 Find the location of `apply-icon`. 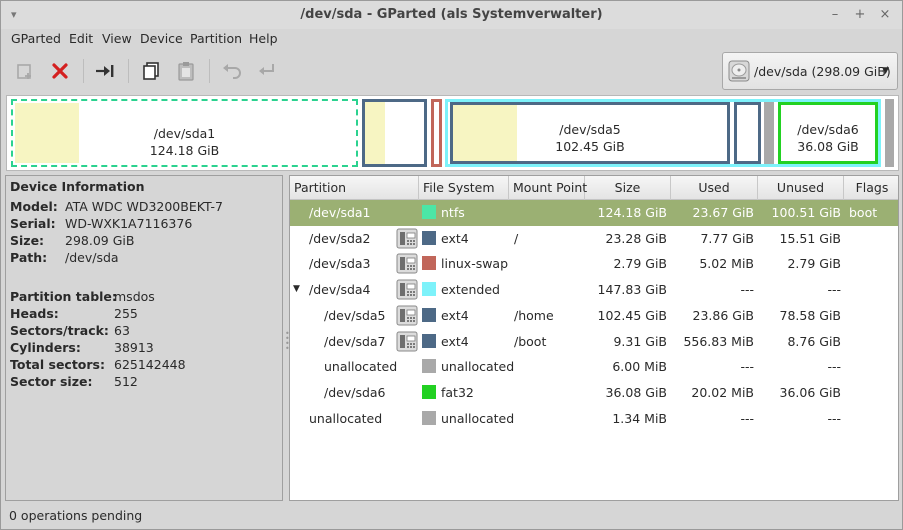

apply-icon is located at coordinates (267, 71).